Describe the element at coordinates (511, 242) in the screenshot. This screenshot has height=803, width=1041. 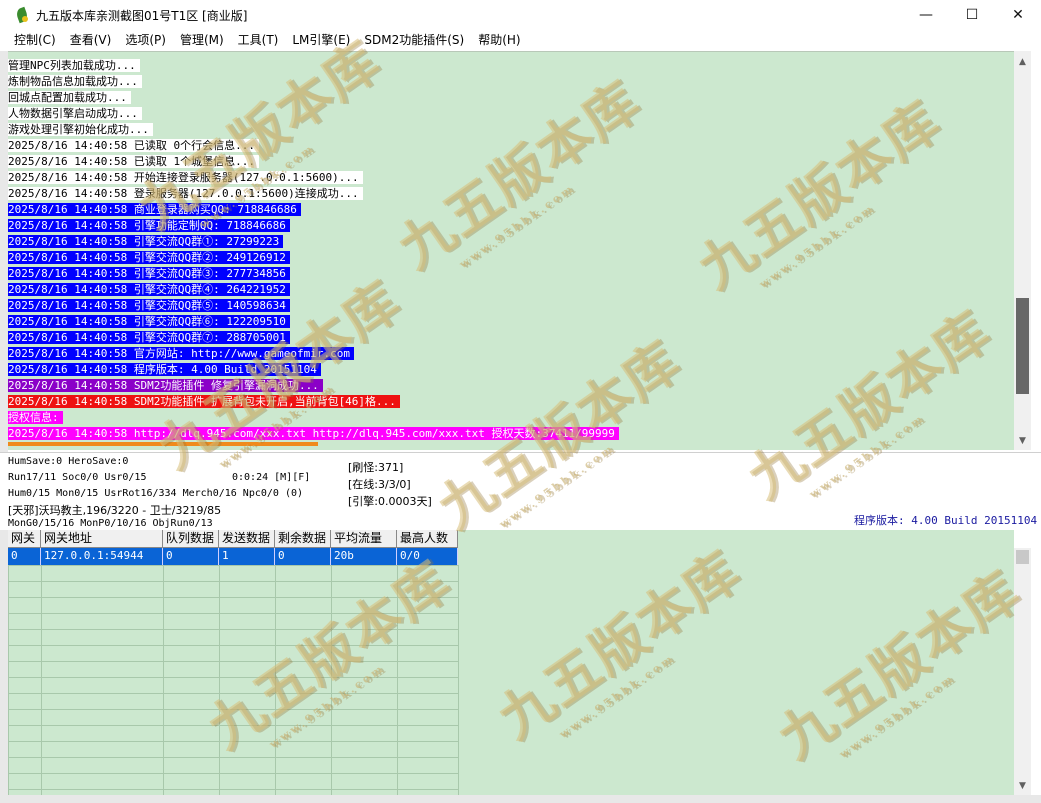
I see `log-line: 2025/8/16 14:40:58 引擎交流QQ群①: 27299223` at that location.